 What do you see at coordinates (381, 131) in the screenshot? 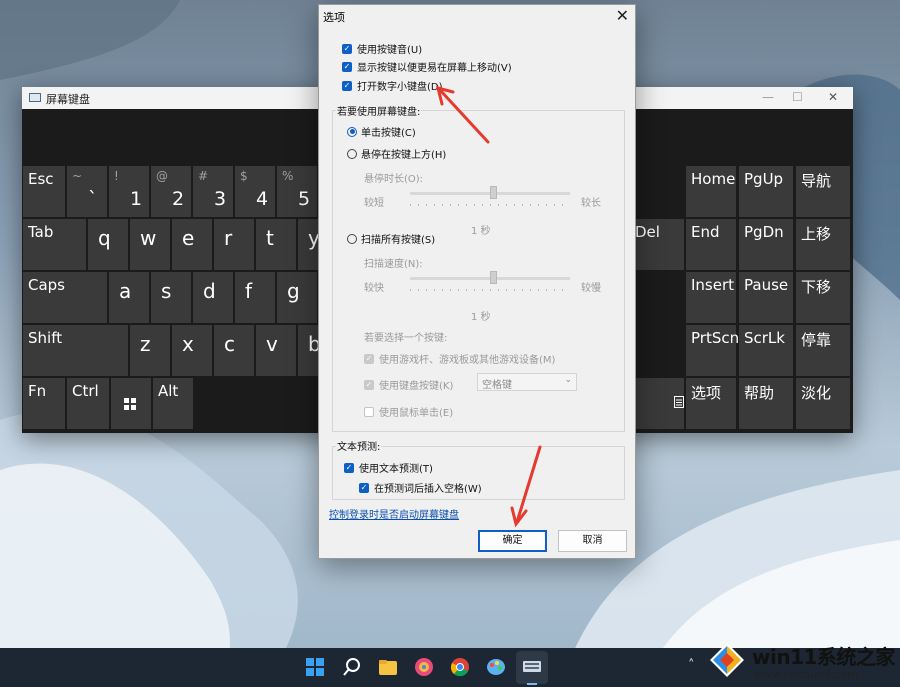
I see `click-keys-radio: 单击按键(C)` at bounding box center [381, 131].